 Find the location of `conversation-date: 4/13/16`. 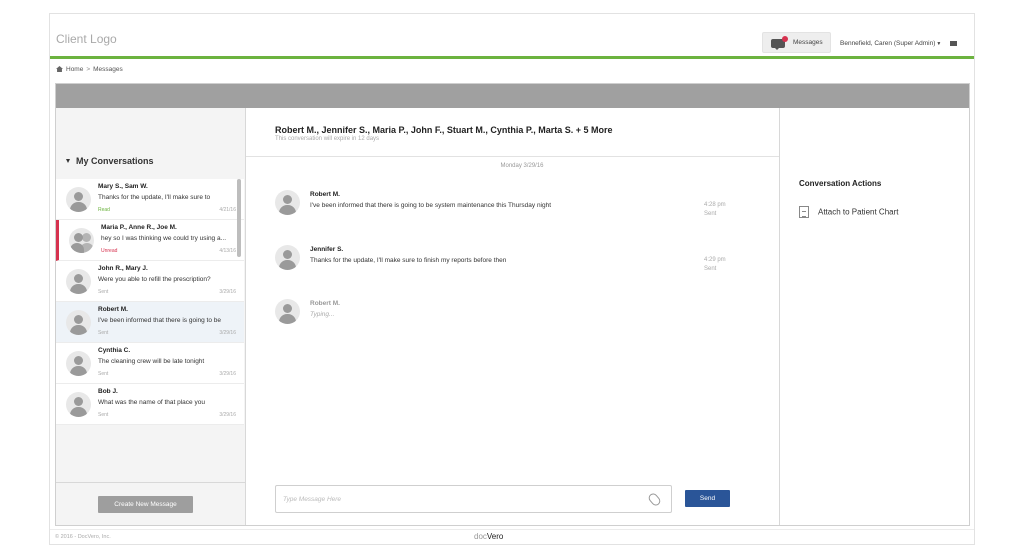

conversation-date: 4/13/16 is located at coordinates (227, 251).